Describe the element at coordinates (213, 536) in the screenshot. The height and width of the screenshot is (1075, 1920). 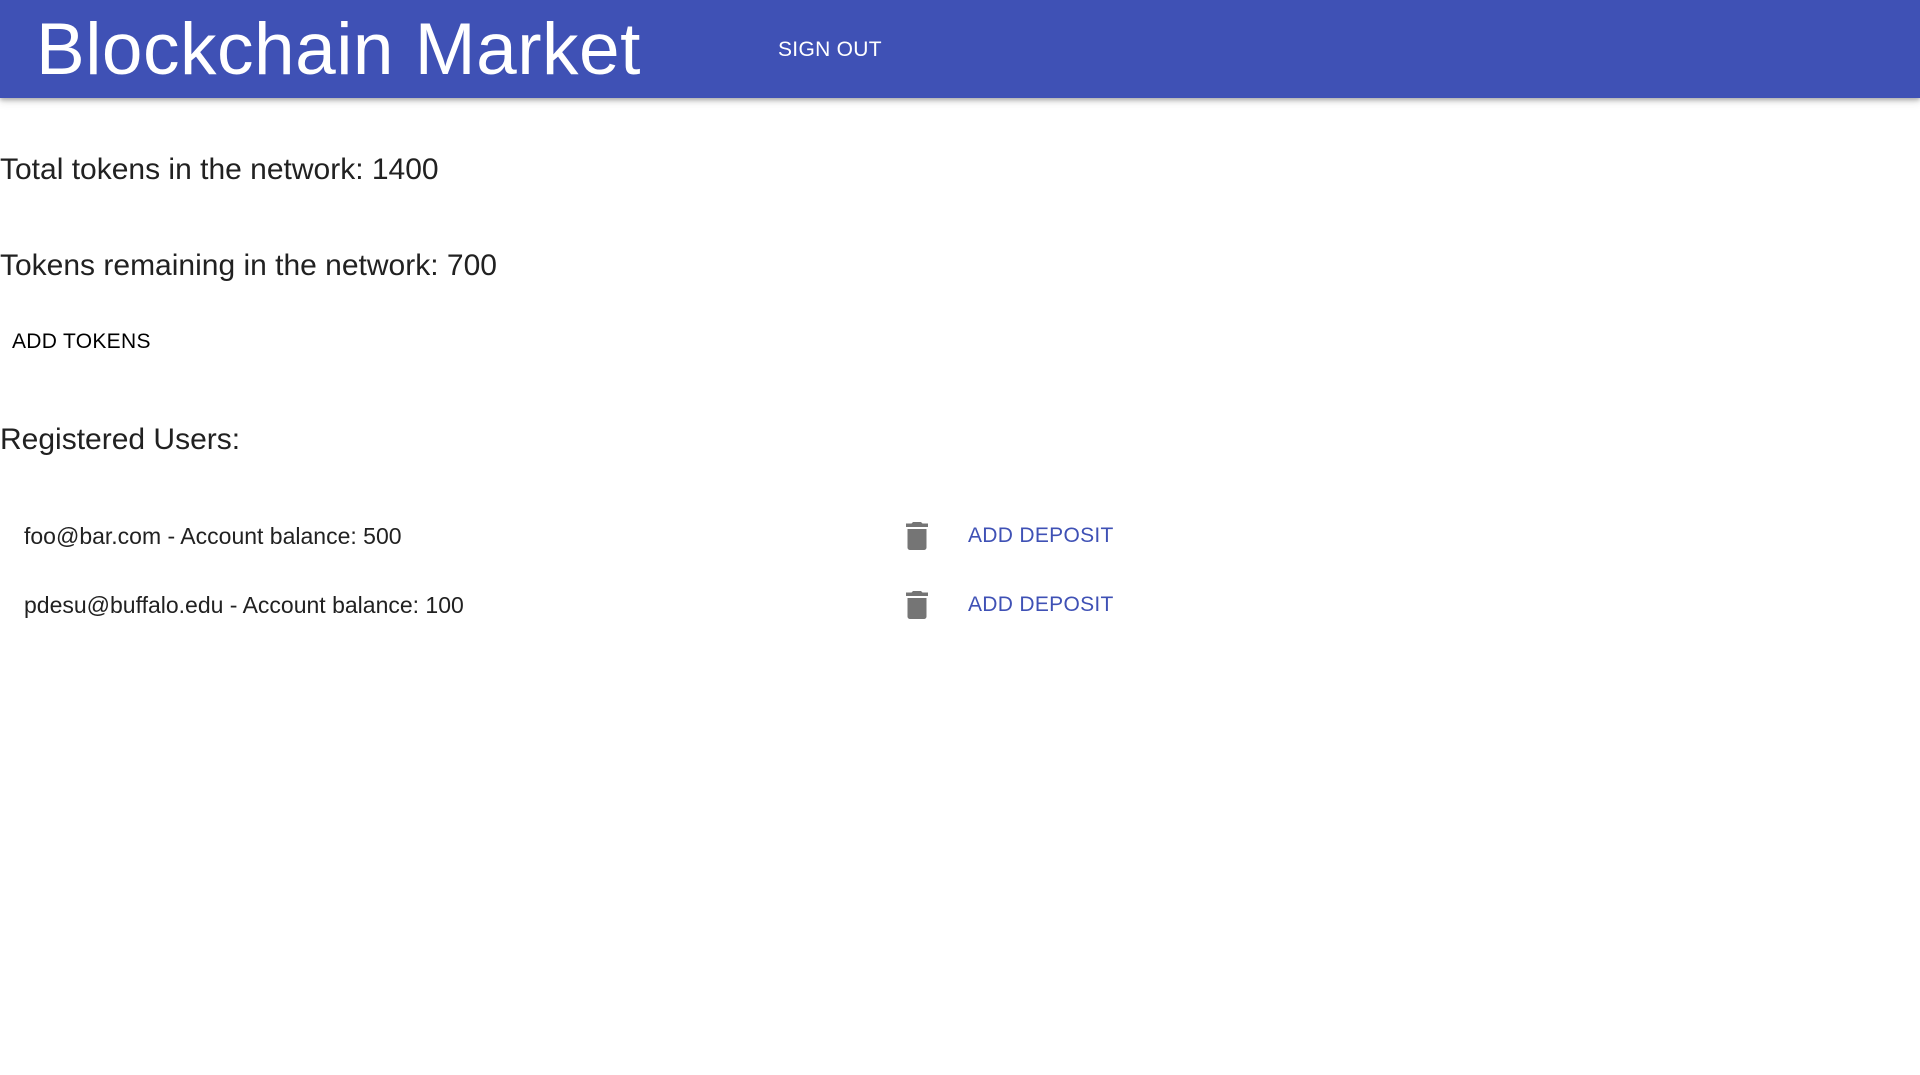
I see `user-account-text: foo@bar.com - Account balance: 500` at that location.